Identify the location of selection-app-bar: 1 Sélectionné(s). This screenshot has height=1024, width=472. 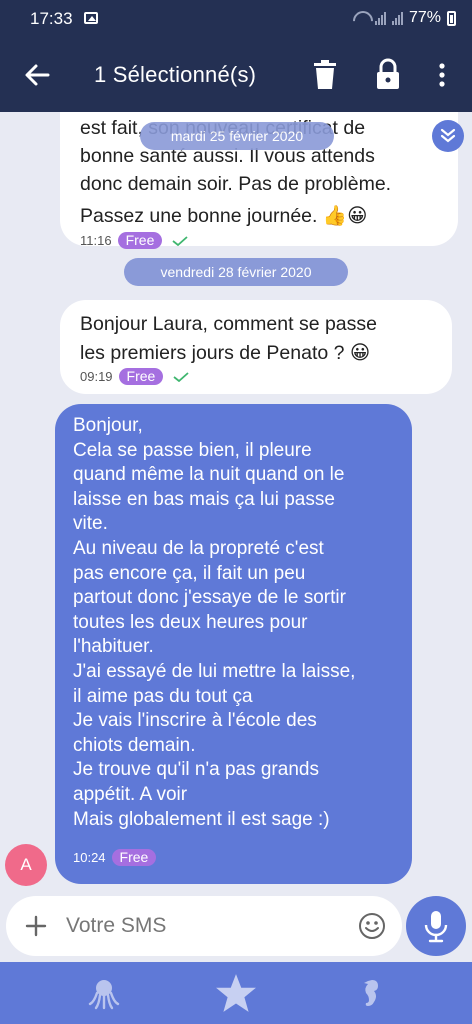
(236, 75).